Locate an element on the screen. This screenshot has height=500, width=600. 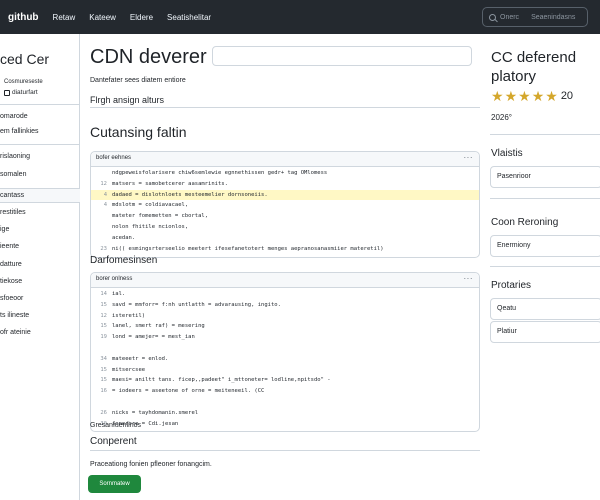
nav-link-4: Seatishelitar is located at coordinates (189, 17).